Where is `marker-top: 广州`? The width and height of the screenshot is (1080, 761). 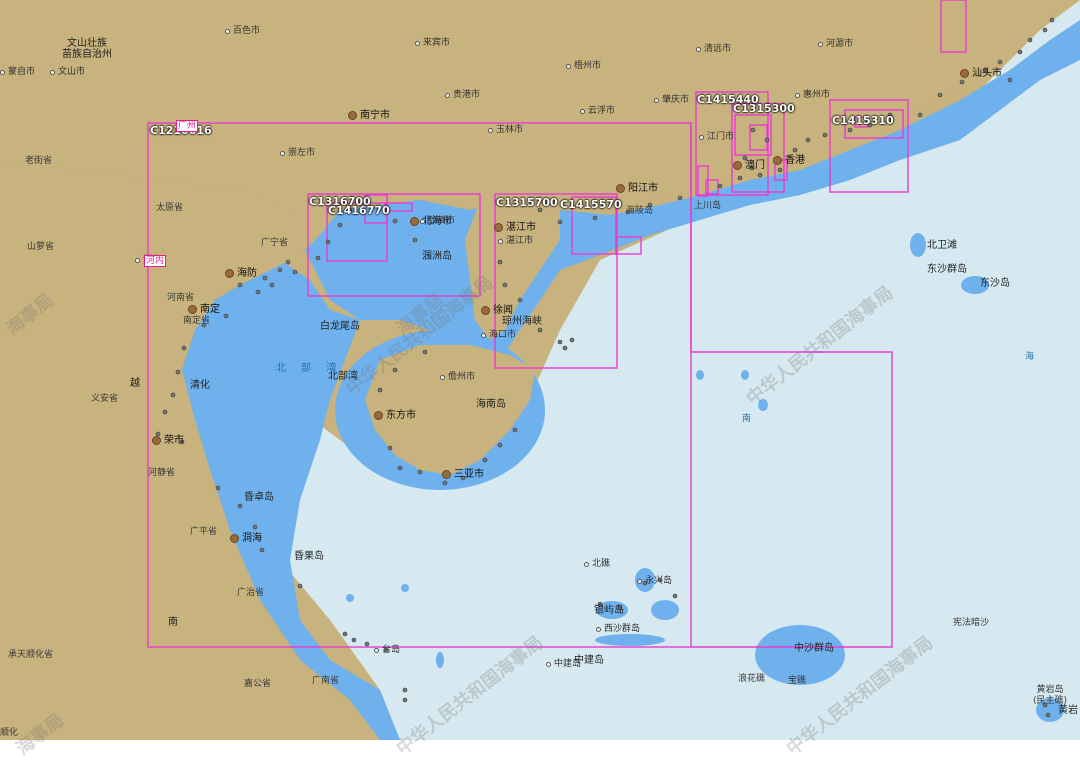 marker-top: 广州 is located at coordinates (187, 126).